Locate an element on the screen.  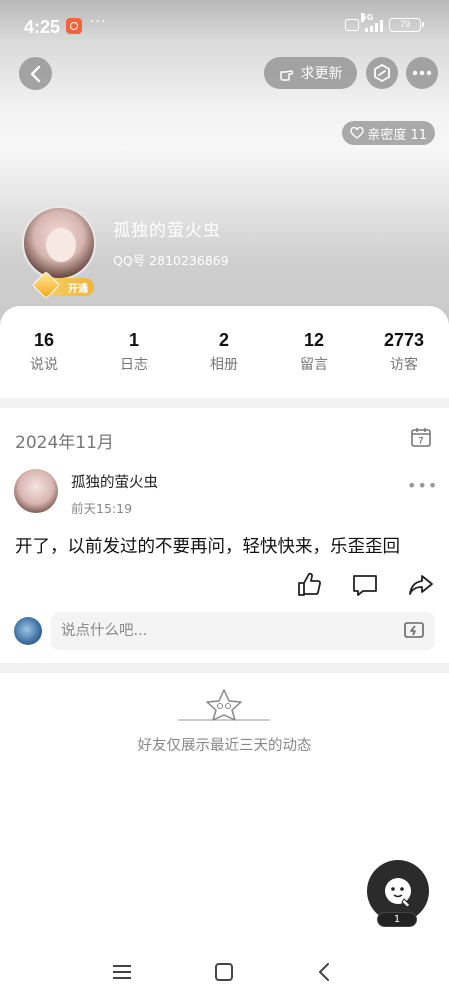
more-button is located at coordinates (422, 73).